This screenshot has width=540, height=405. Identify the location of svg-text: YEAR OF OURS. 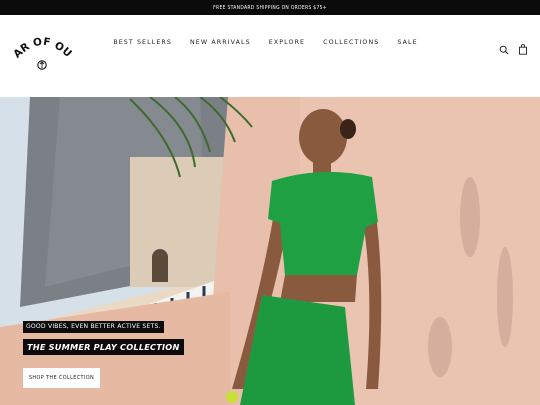
(43, 47).